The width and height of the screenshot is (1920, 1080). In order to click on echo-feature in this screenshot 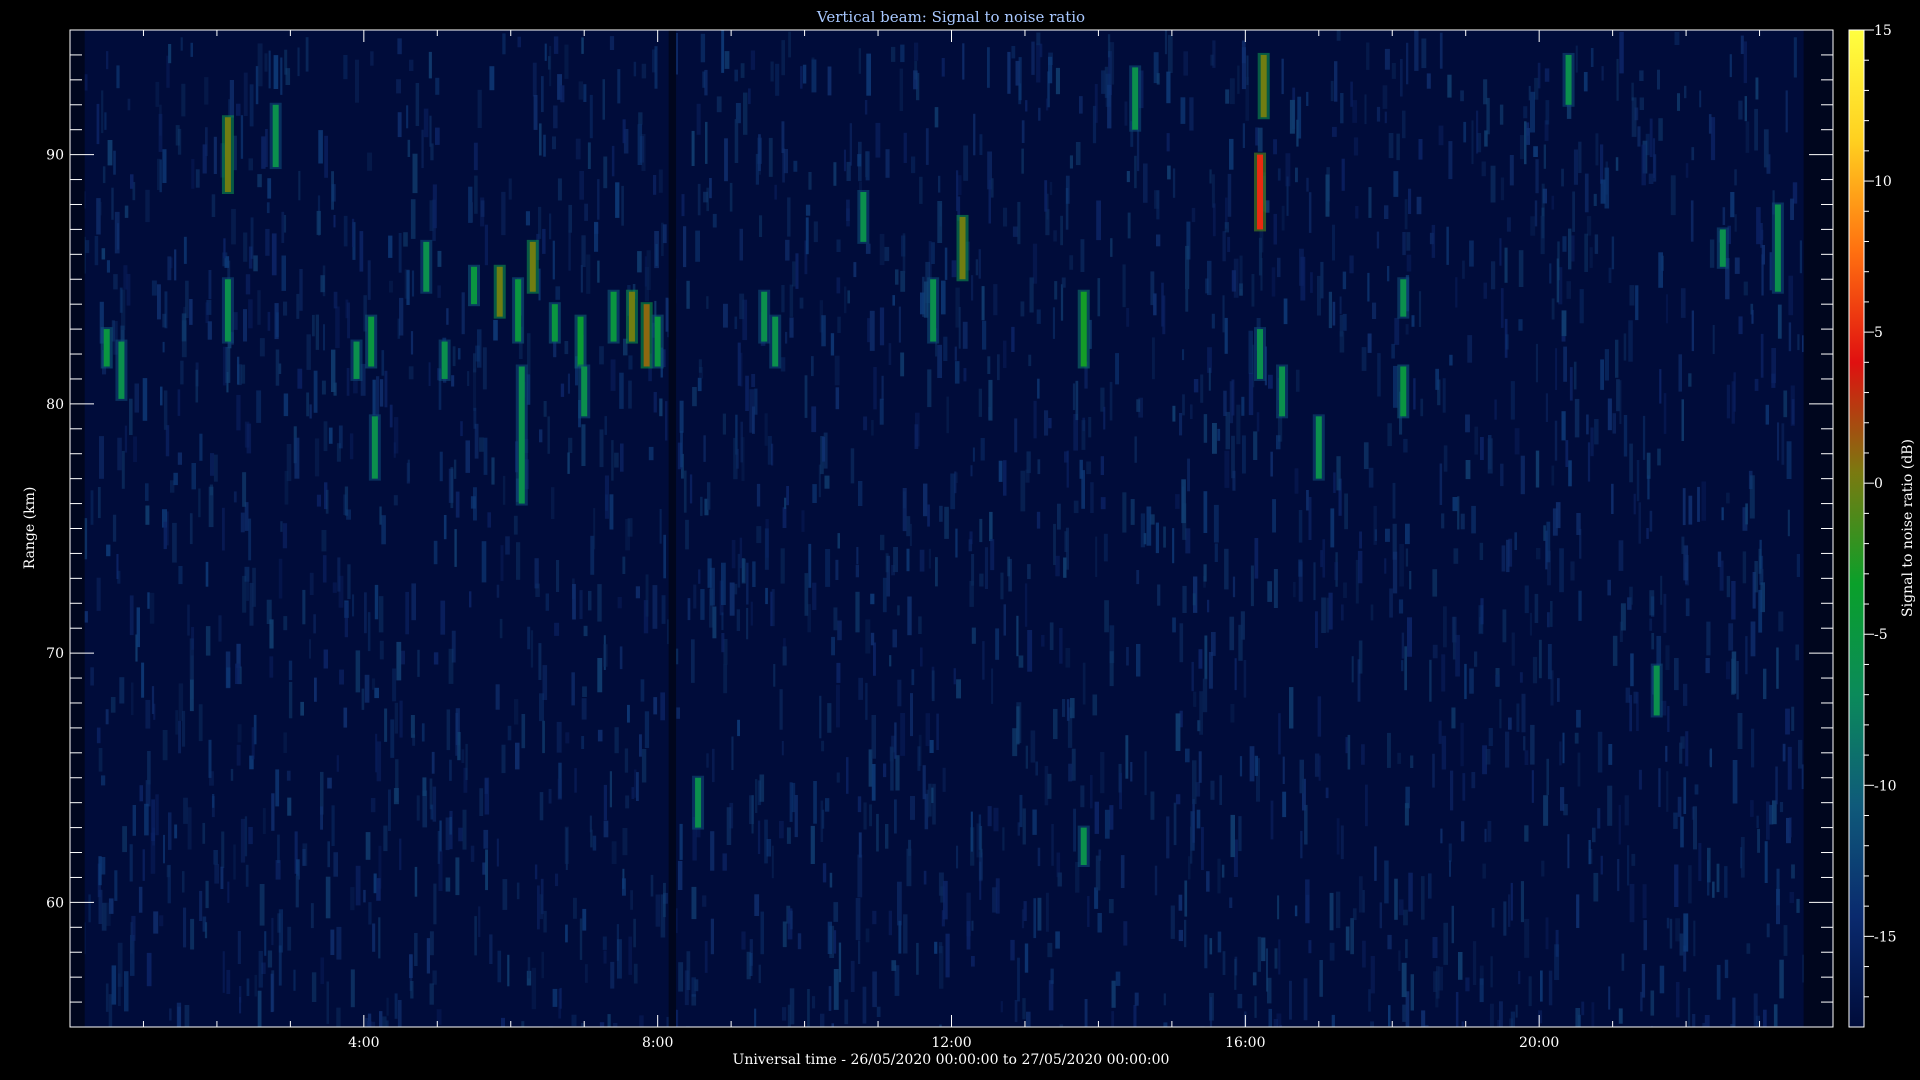, I will do `click(863, 217)`.